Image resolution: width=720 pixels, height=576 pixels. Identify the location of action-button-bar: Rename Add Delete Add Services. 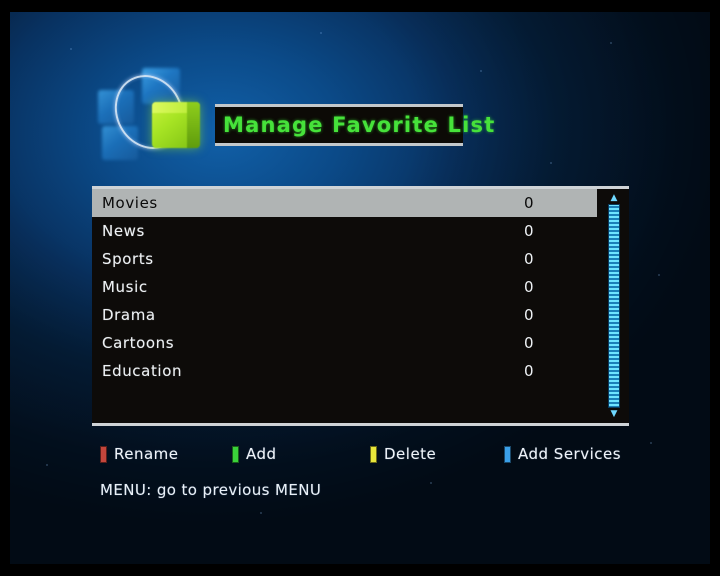
(364, 454).